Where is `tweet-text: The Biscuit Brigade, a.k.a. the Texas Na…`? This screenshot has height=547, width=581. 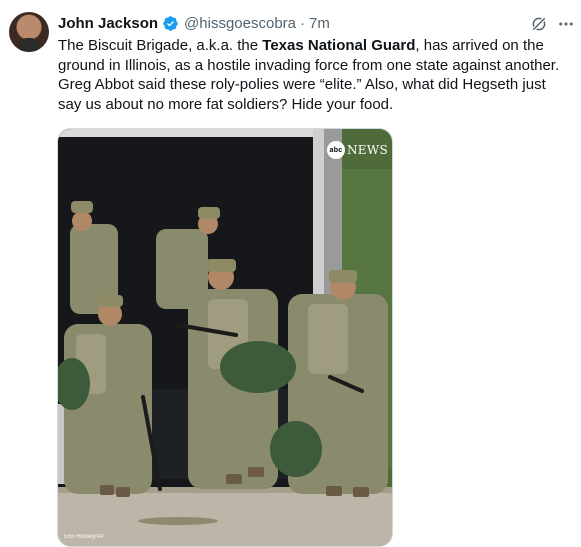 tweet-text: The Biscuit Brigade, a.k.a. the Texas Na… is located at coordinates (315, 75).